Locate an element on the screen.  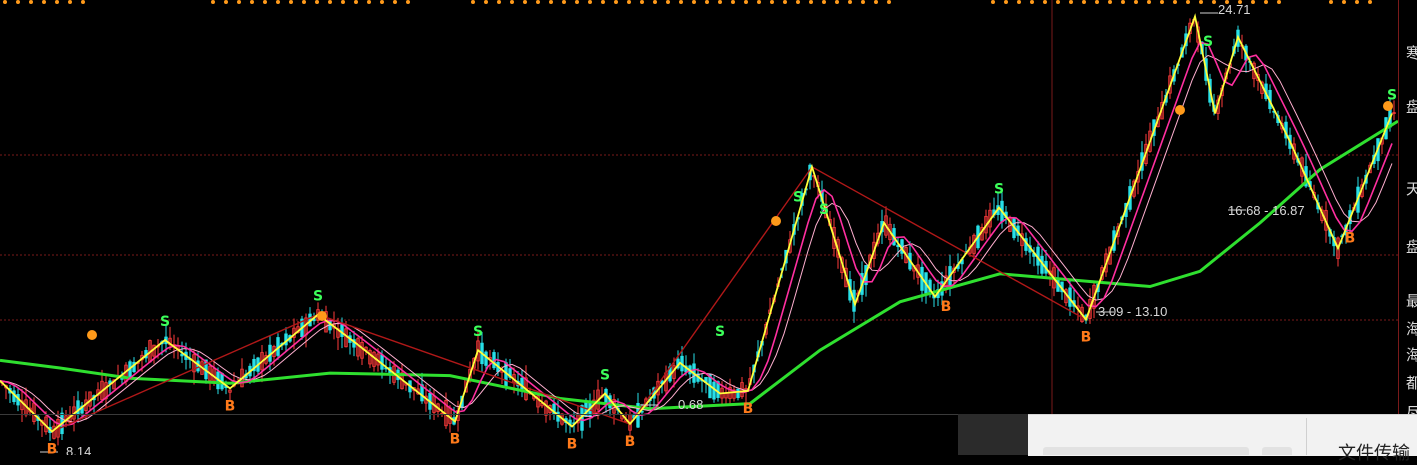
price-annotation: 24.71 is located at coordinates (1234, 9).